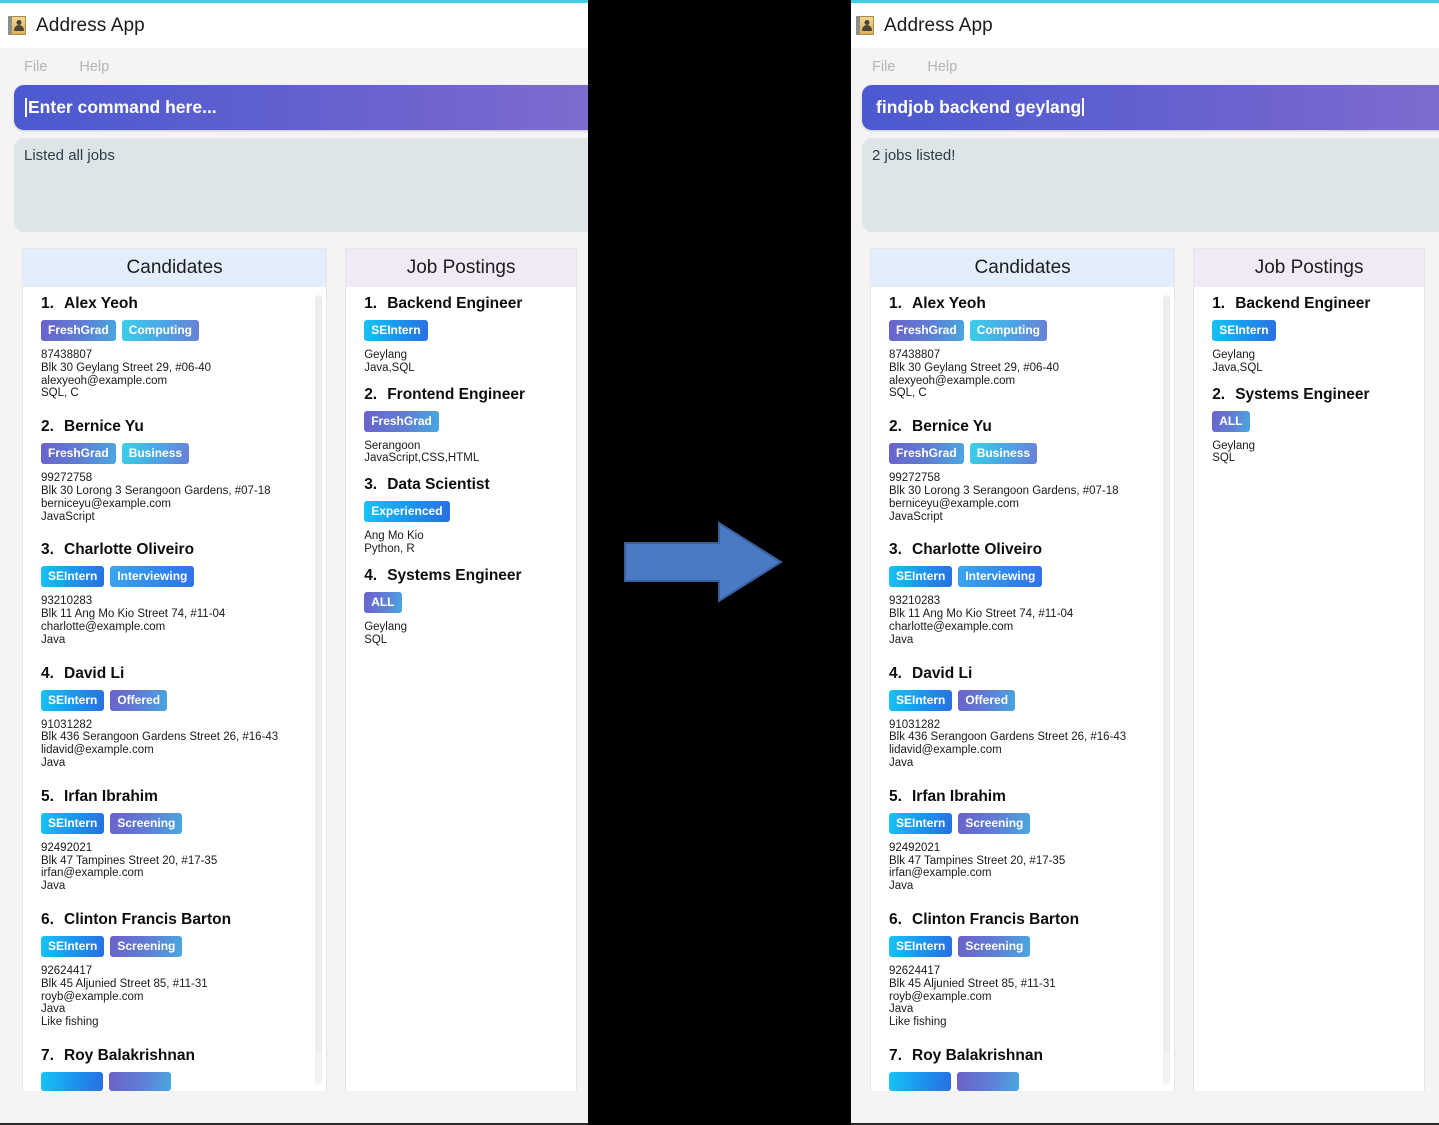 Image resolution: width=1439 pixels, height=1125 pixels. I want to click on job-tags: FreshGrad, so click(463, 421).